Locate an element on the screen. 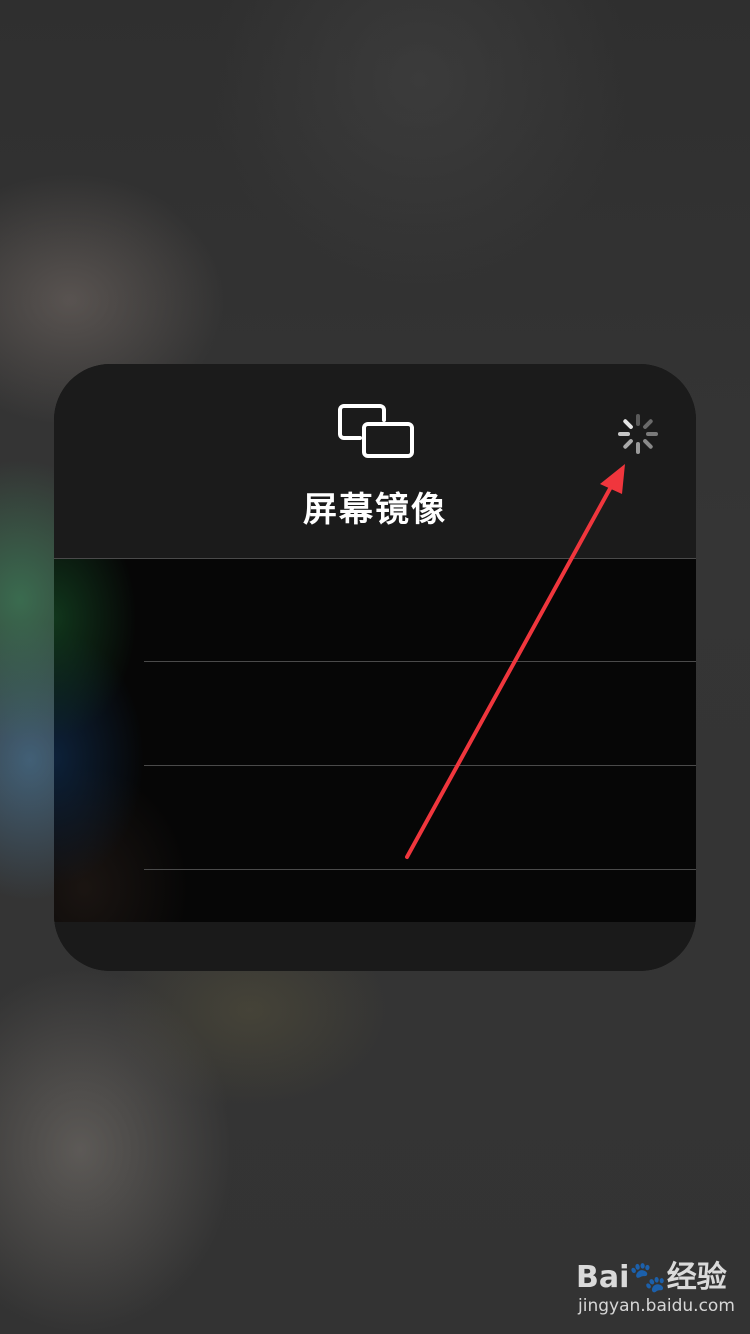 The width and height of the screenshot is (750, 1334). watermark-logo: Bai🐾经验 is located at coordinates (651, 1277).